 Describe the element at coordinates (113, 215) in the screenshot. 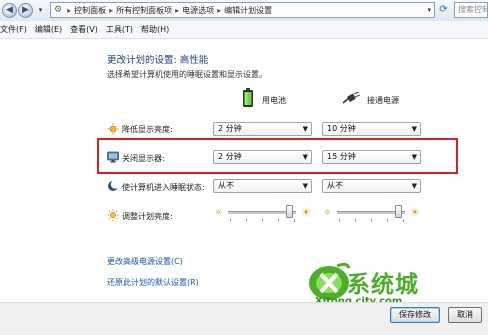

I see `brightness-sun-icon` at that location.